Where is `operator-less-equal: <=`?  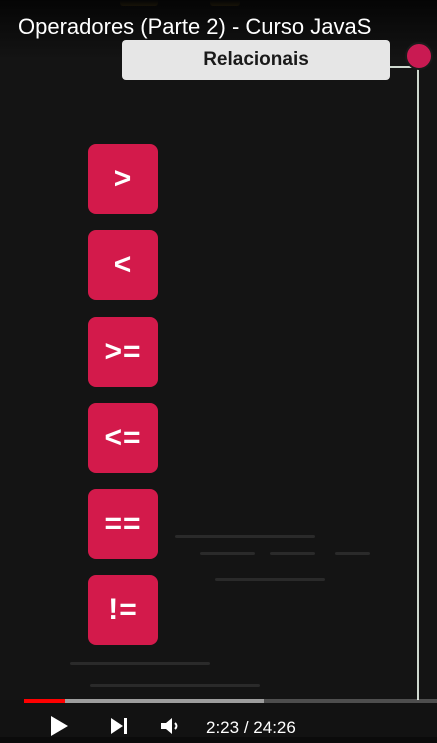
operator-less-equal: <= is located at coordinates (123, 438).